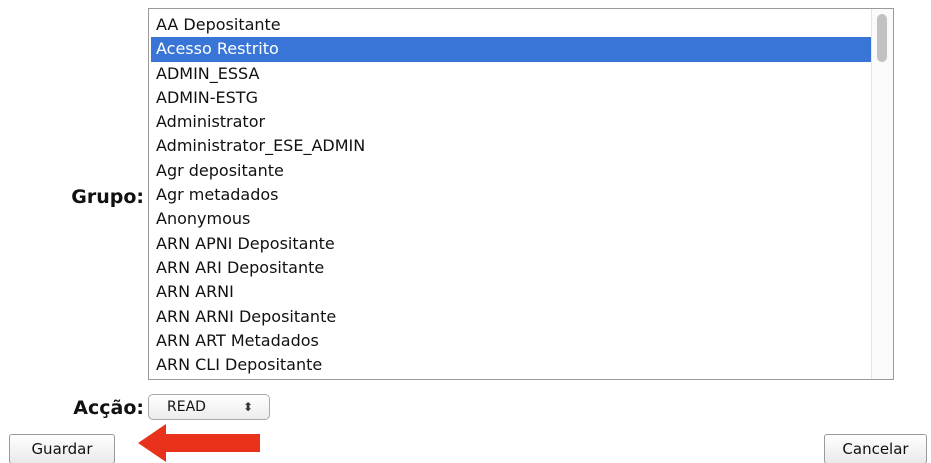 This screenshot has height=463, width=931. I want to click on list-item: ARN ARNI Depositante, so click(511, 317).